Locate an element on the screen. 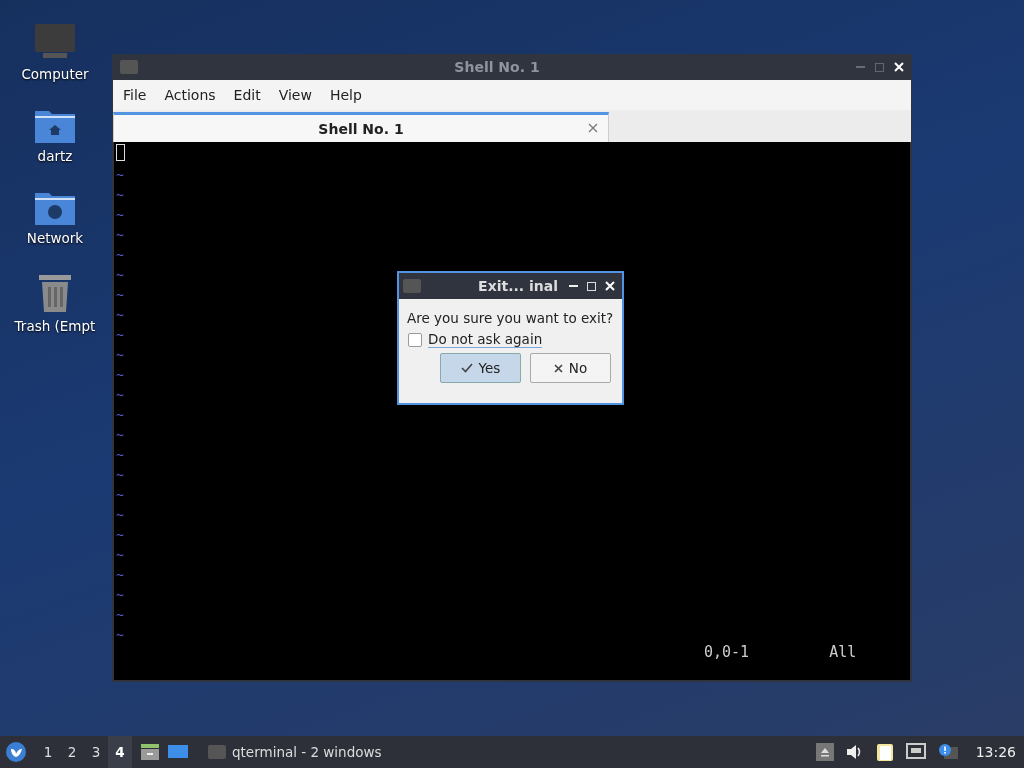 The height and width of the screenshot is (768, 1024). window-title: Shell No. 1 is located at coordinates (497, 67).